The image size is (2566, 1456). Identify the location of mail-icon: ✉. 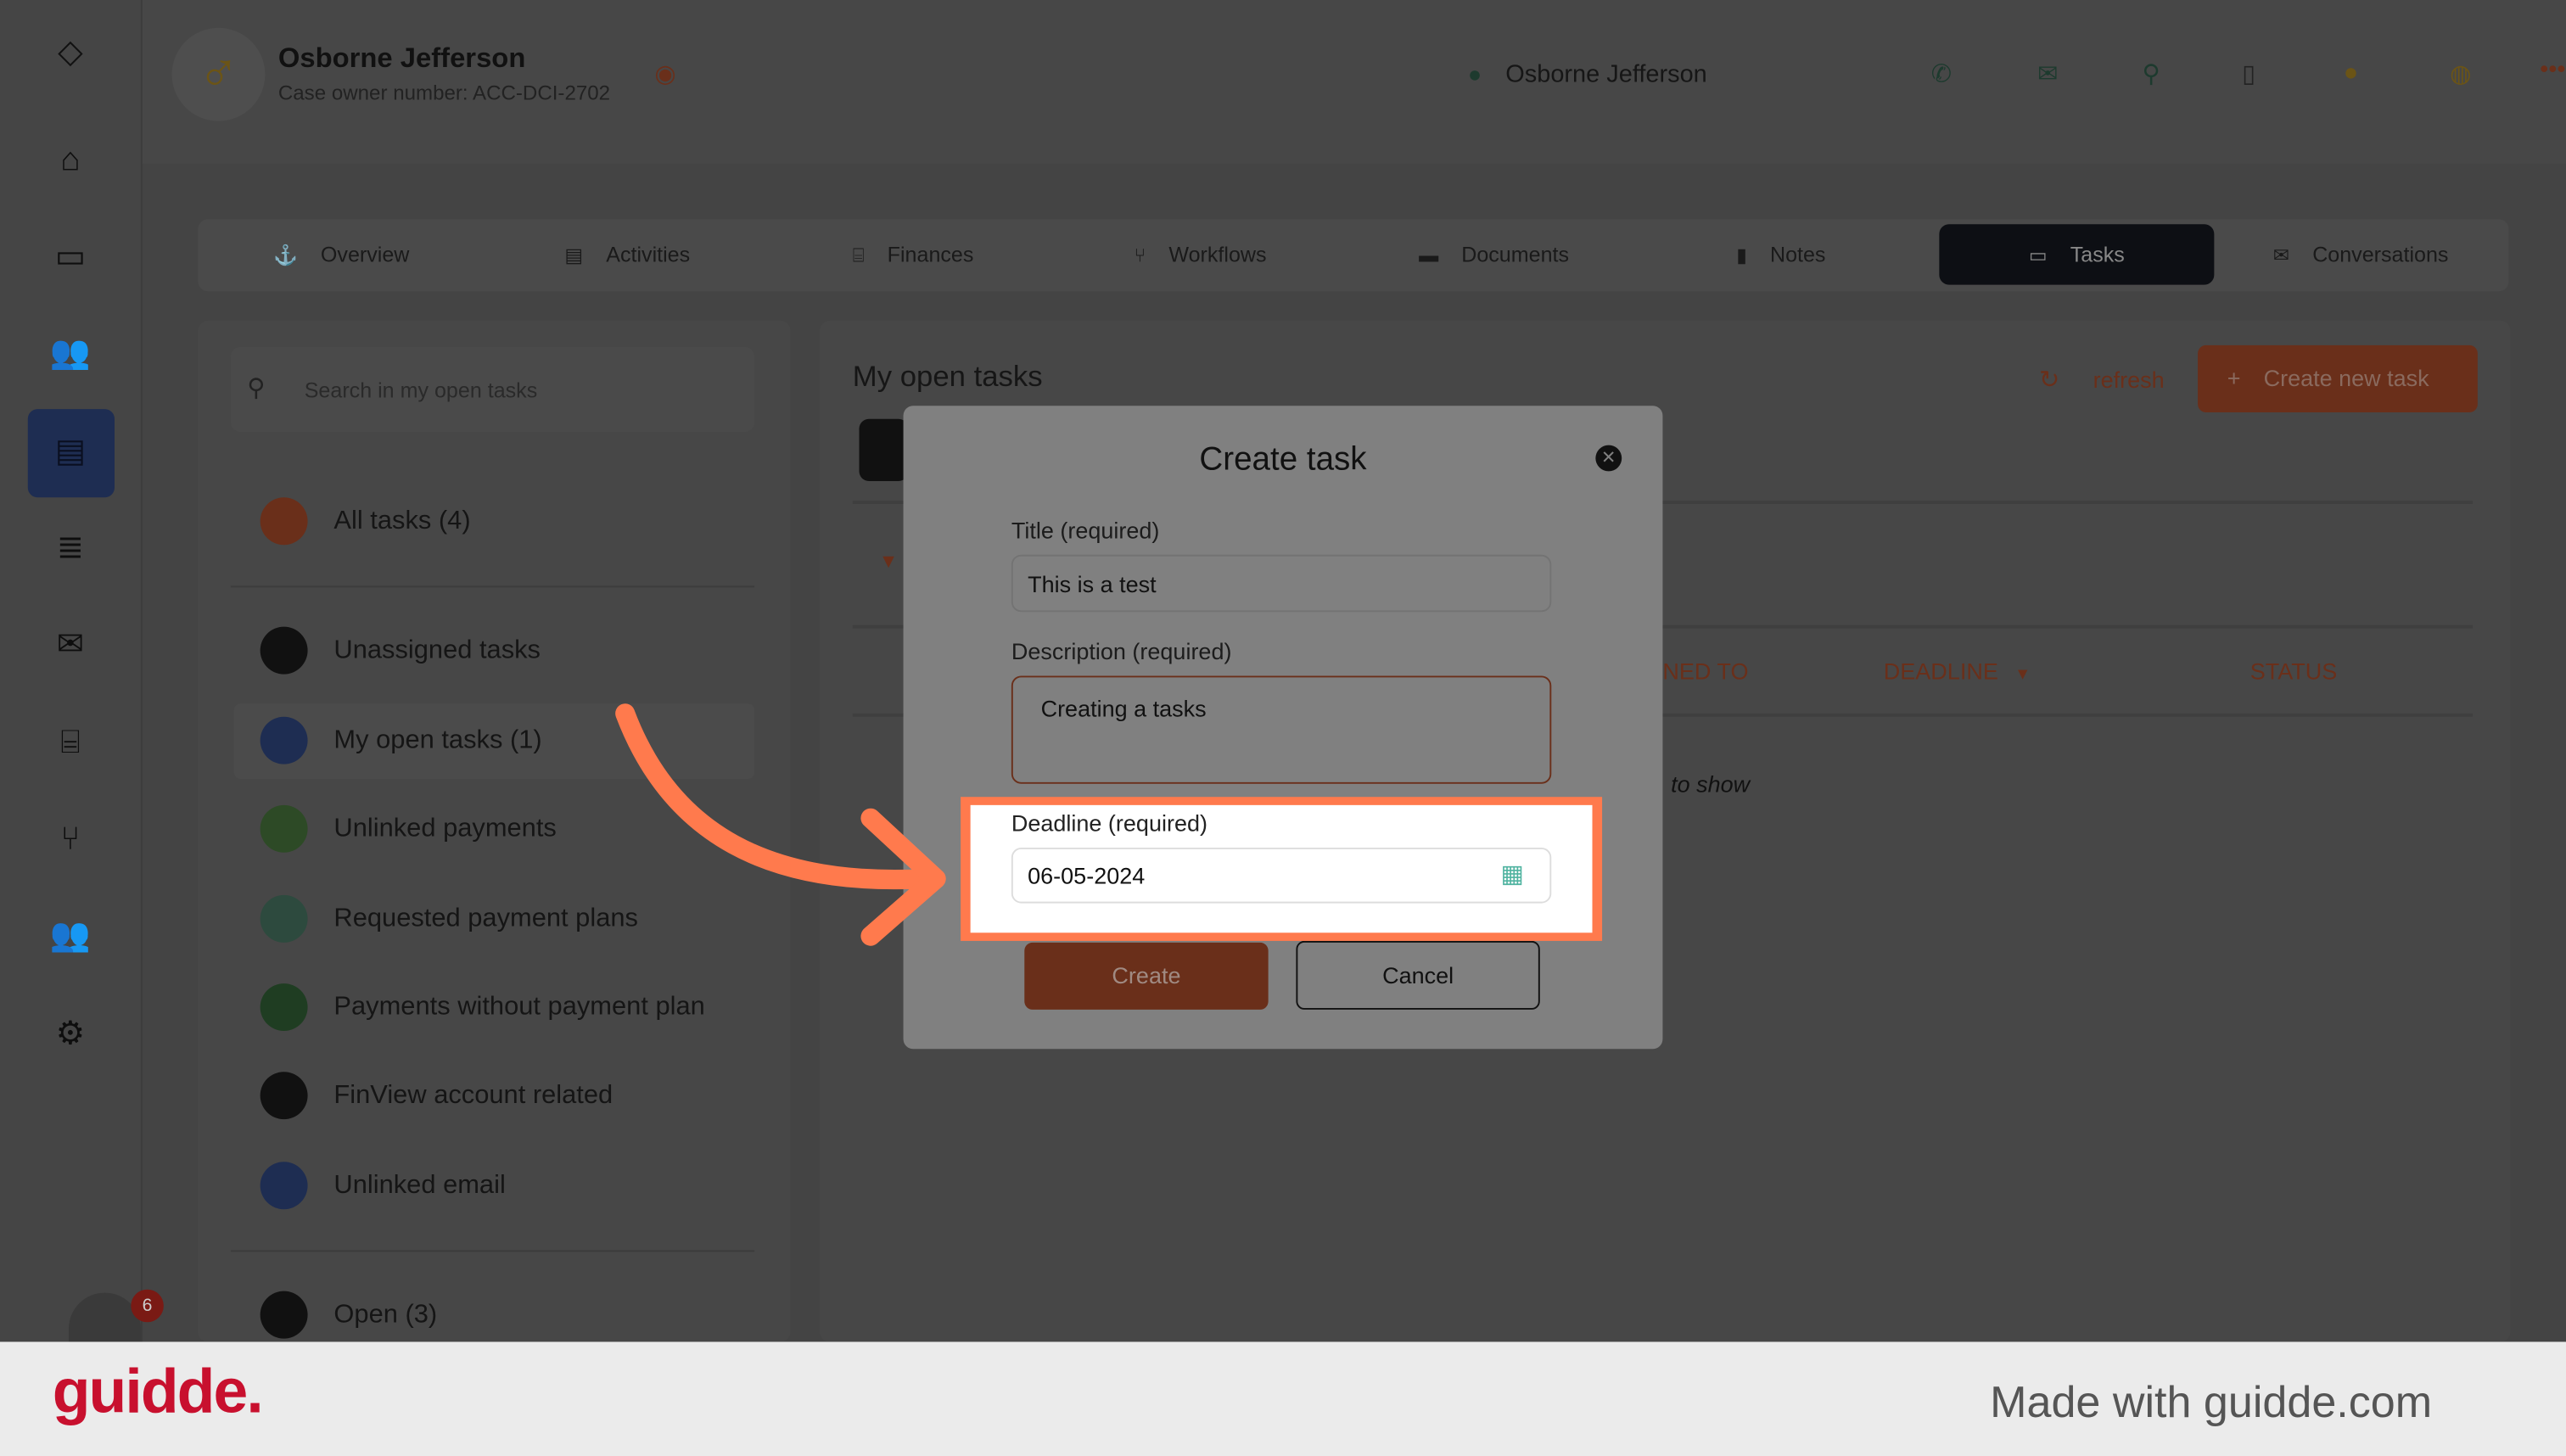
(70, 645).